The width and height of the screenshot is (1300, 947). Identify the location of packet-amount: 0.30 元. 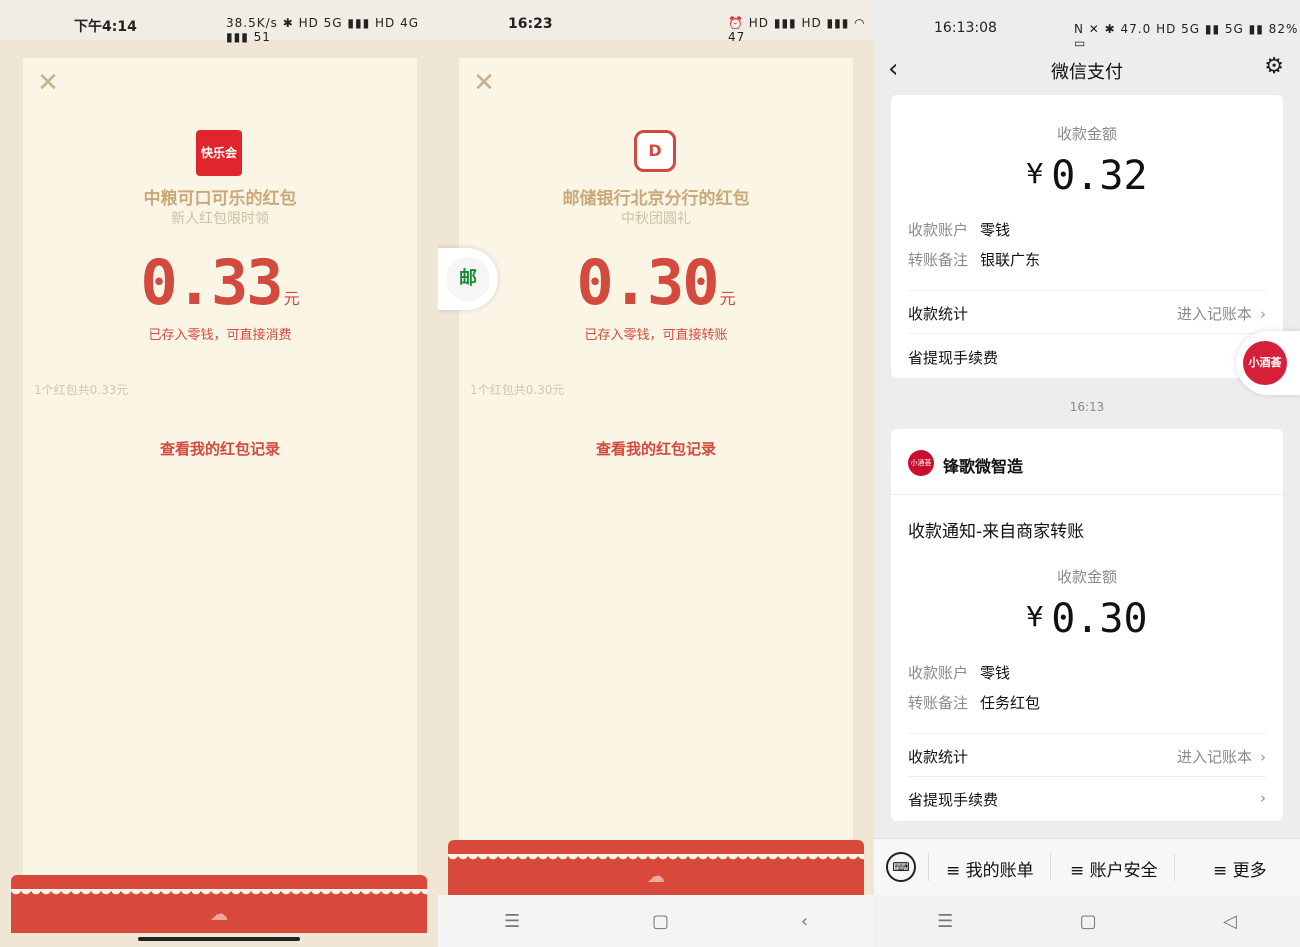
(656, 282).